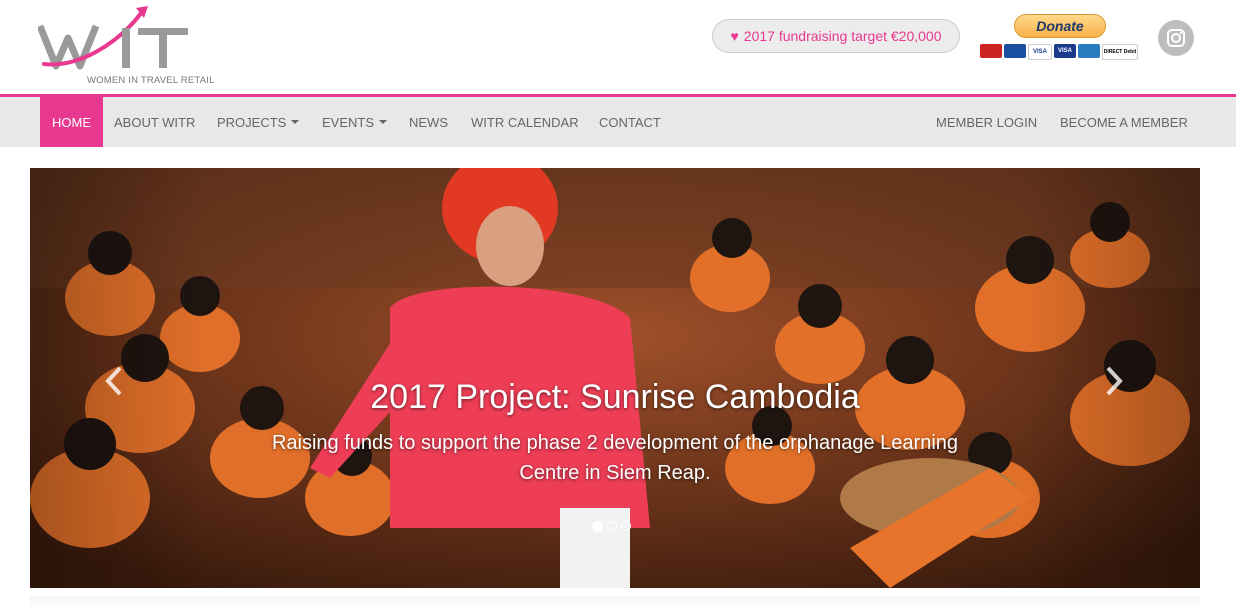 This screenshot has height=608, width=1236. I want to click on payment-cards: VISA VISA DIRECT Debit, so click(1059, 52).